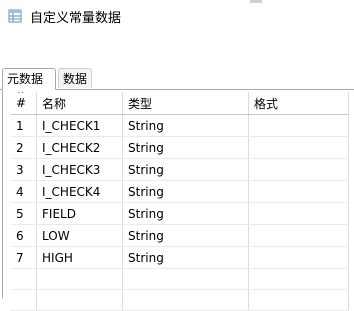 This screenshot has width=354, height=311. What do you see at coordinates (79, 235) in the screenshot?
I see `cell-name: LOW` at bounding box center [79, 235].